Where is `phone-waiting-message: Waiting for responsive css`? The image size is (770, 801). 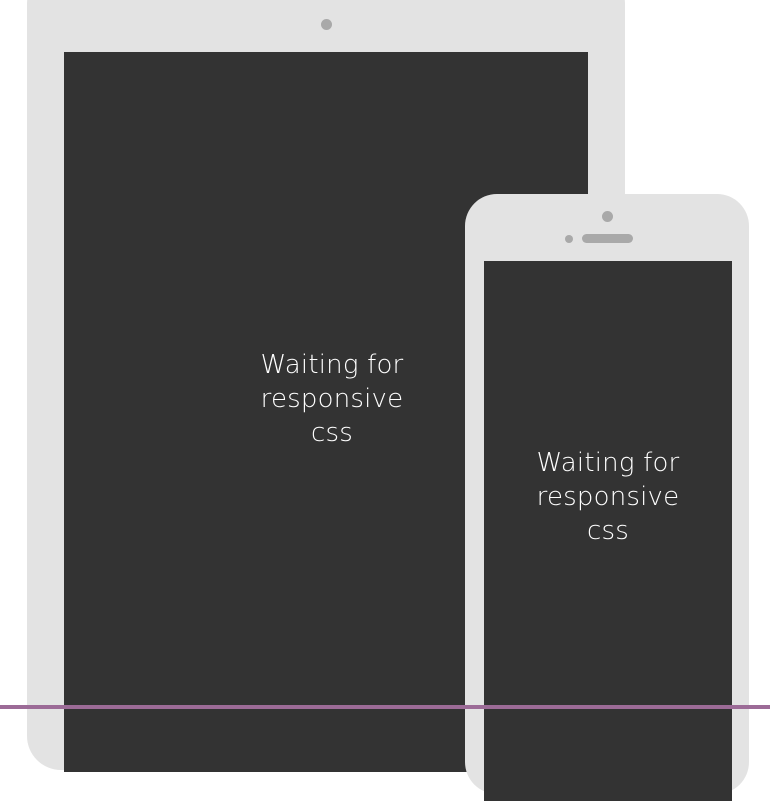 phone-waiting-message: Waiting for responsive css is located at coordinates (608, 497).